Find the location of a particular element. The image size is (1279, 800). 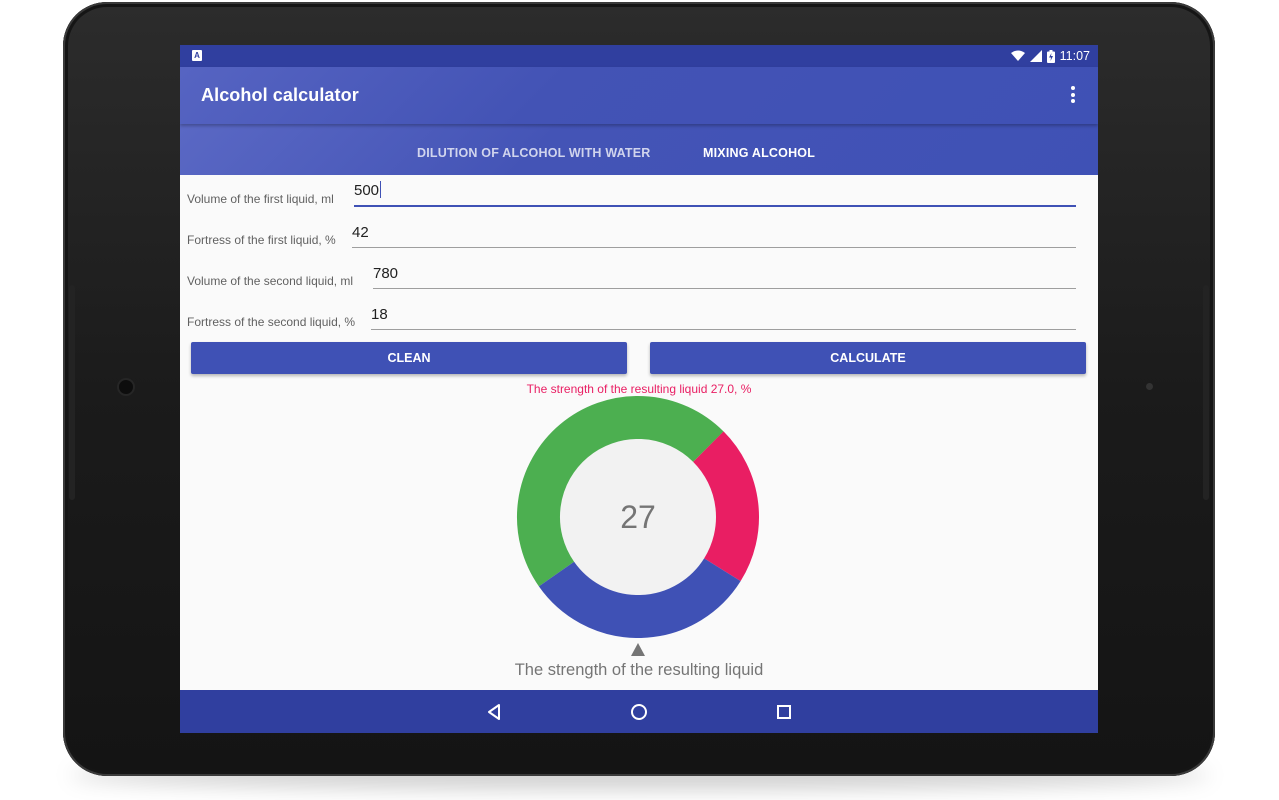

home-icon is located at coordinates (639, 712).